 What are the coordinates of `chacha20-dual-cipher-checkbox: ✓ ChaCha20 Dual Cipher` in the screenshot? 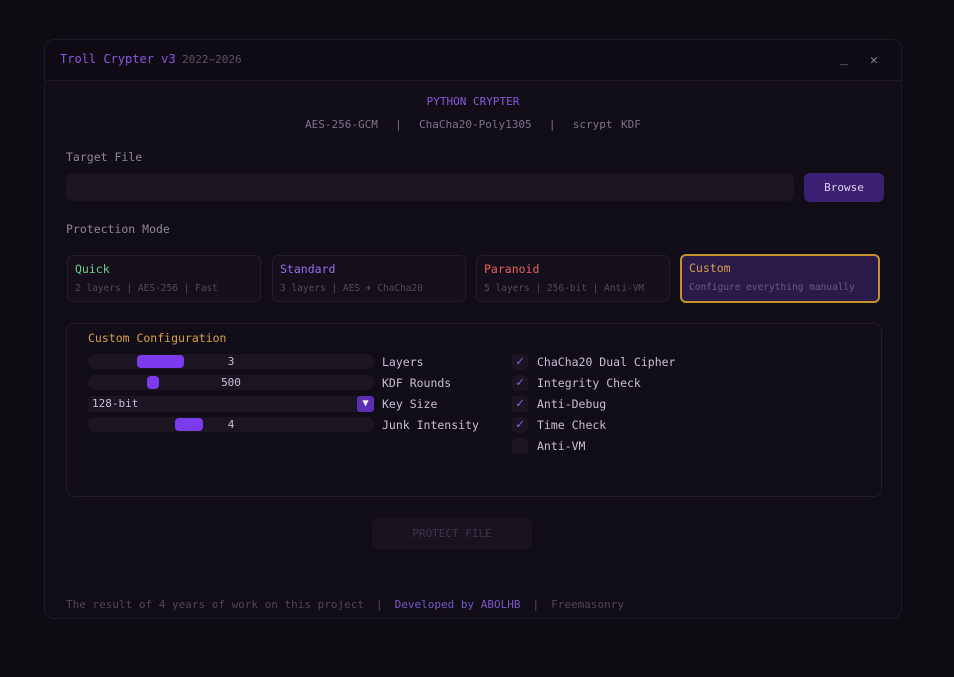 It's located at (597, 362).